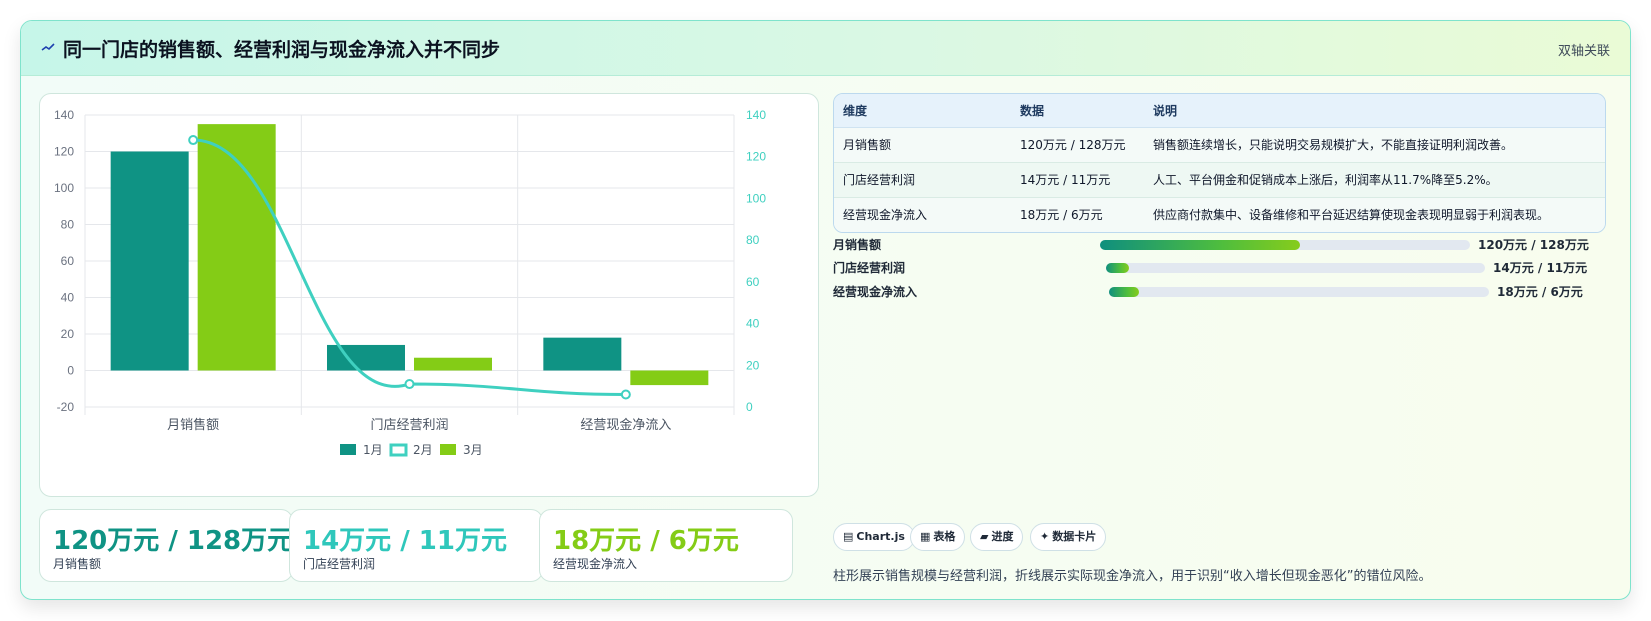 The height and width of the screenshot is (621, 1651). I want to click on legend-label: 2月, so click(423, 450).